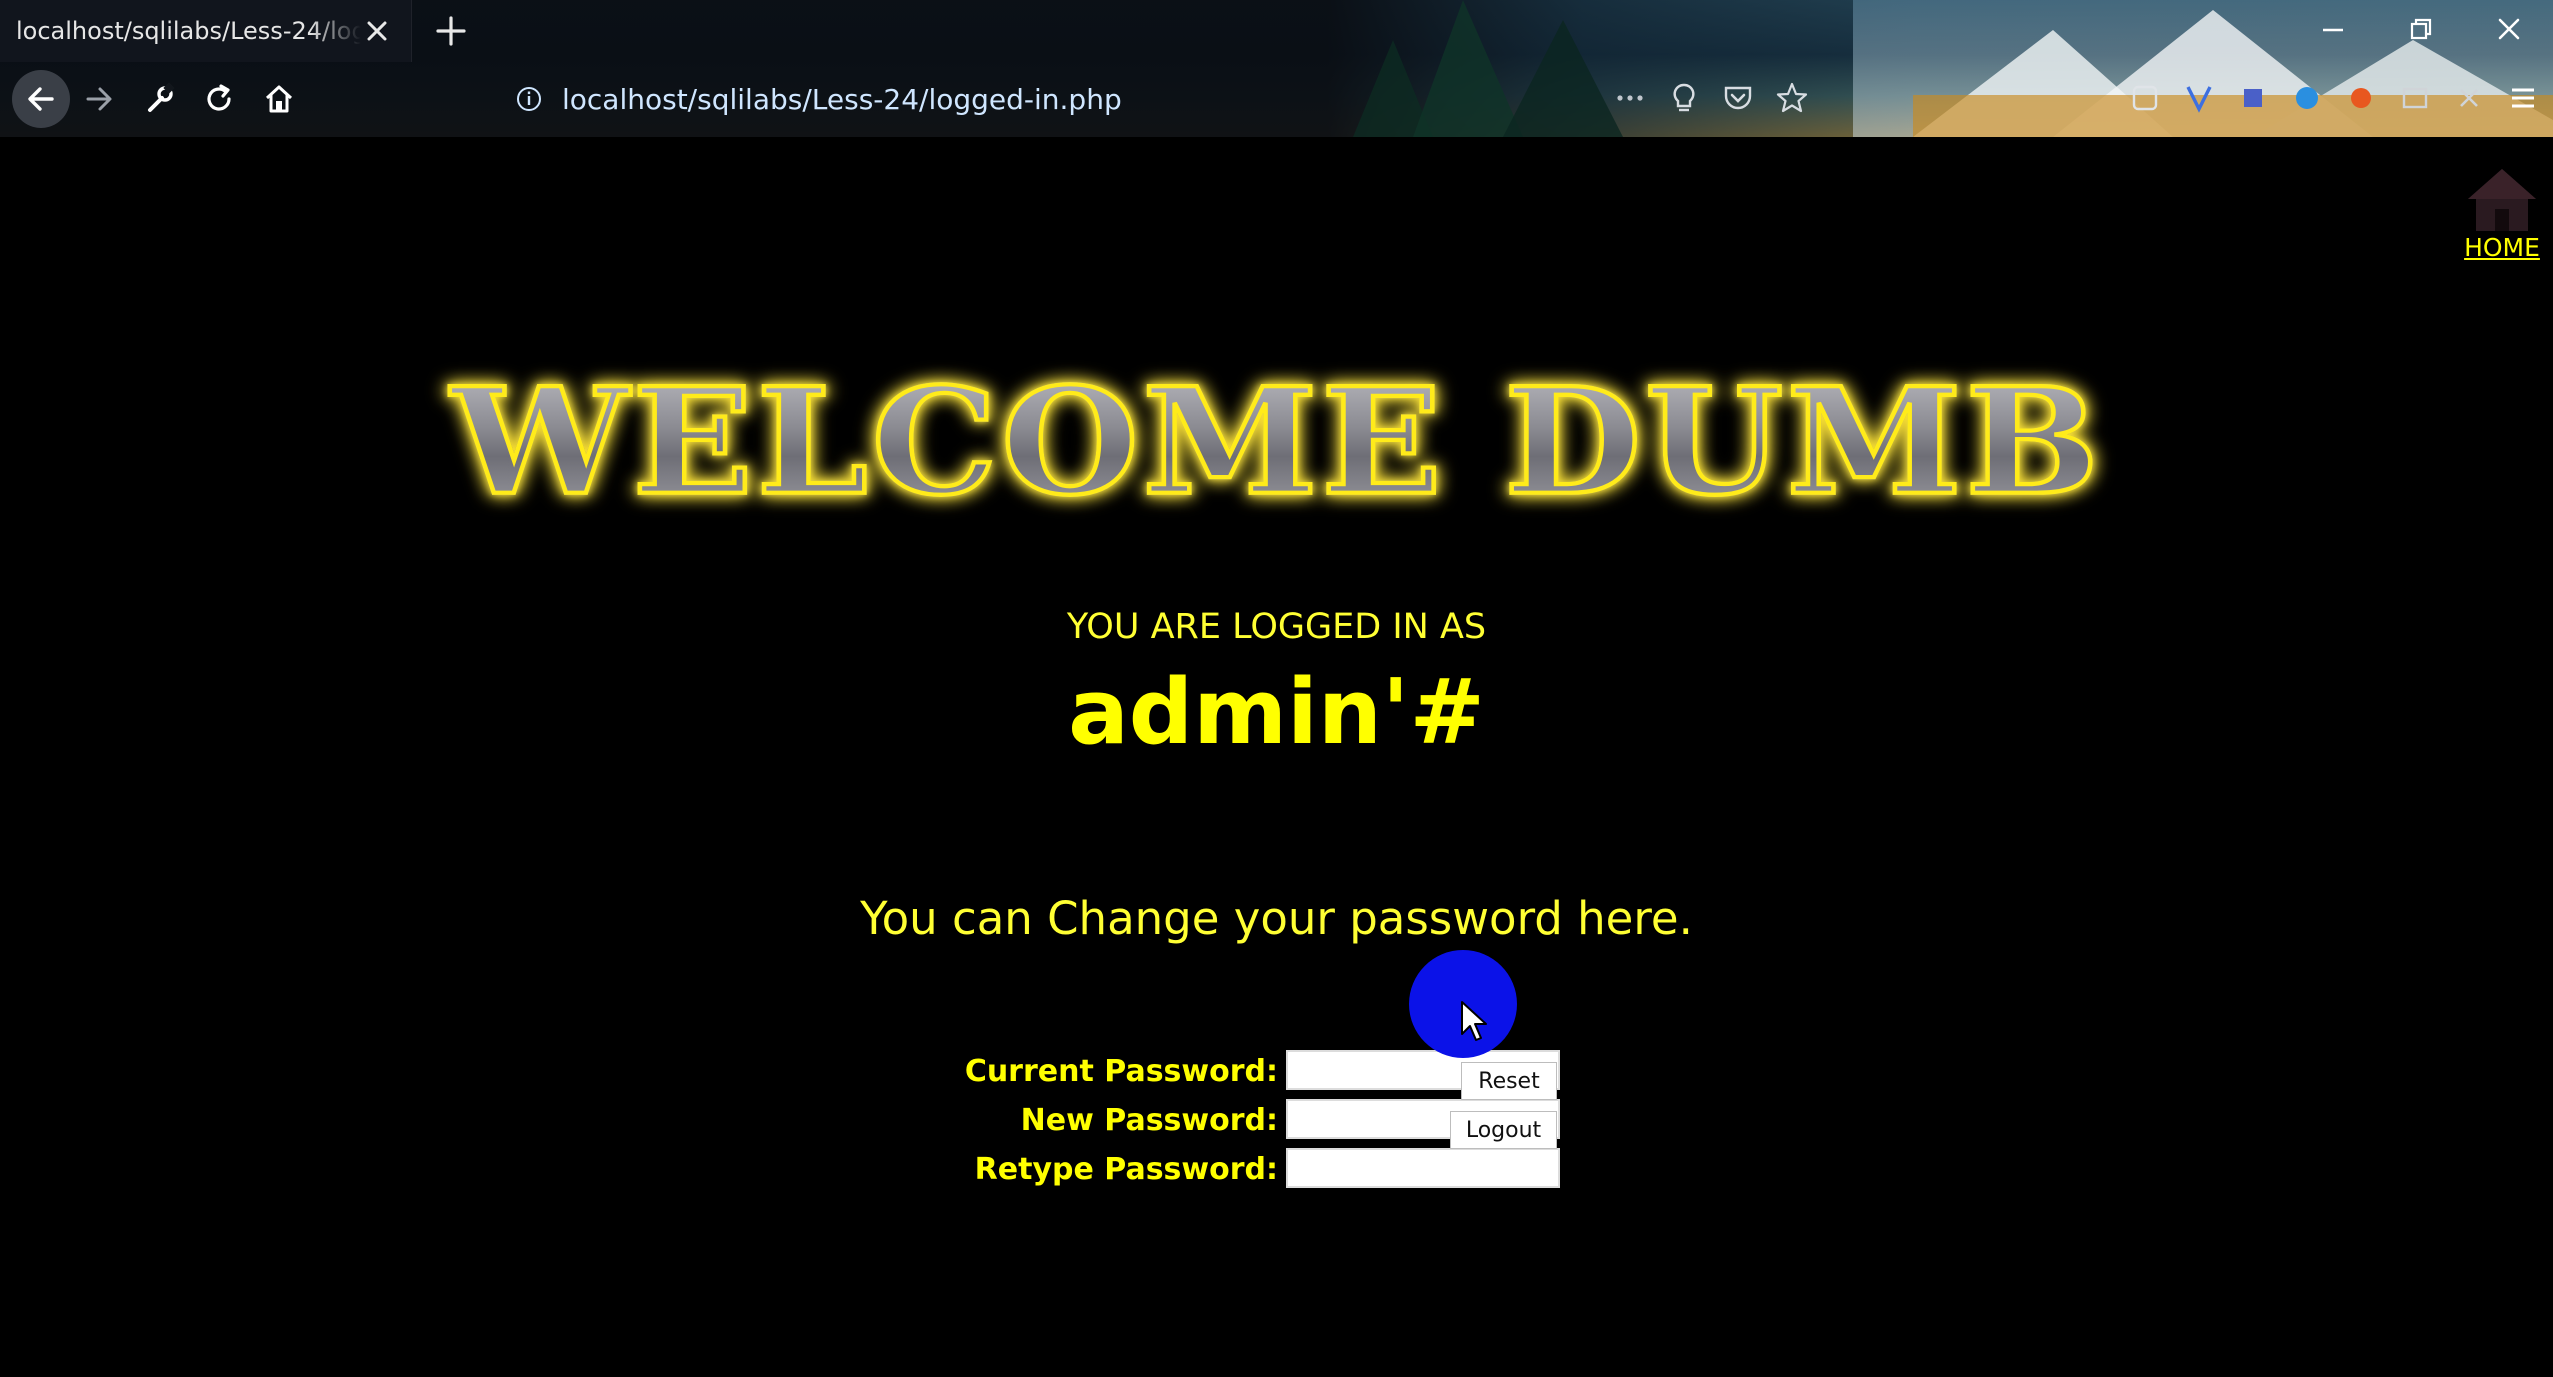 This screenshot has height=1377, width=2553. I want to click on home-button, so click(279, 99).